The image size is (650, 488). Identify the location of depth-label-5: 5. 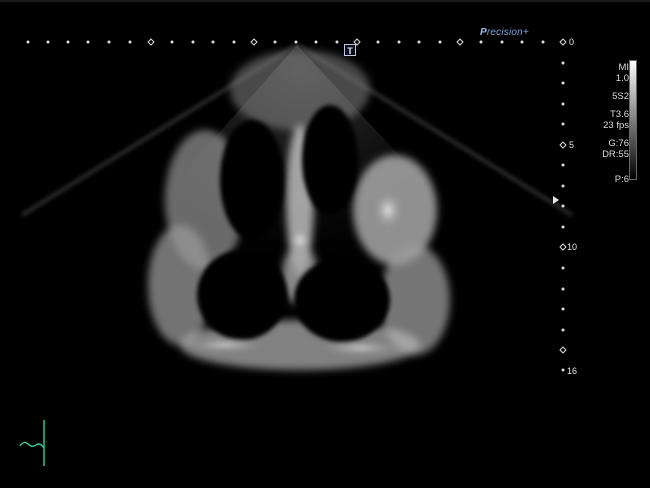
(572, 145).